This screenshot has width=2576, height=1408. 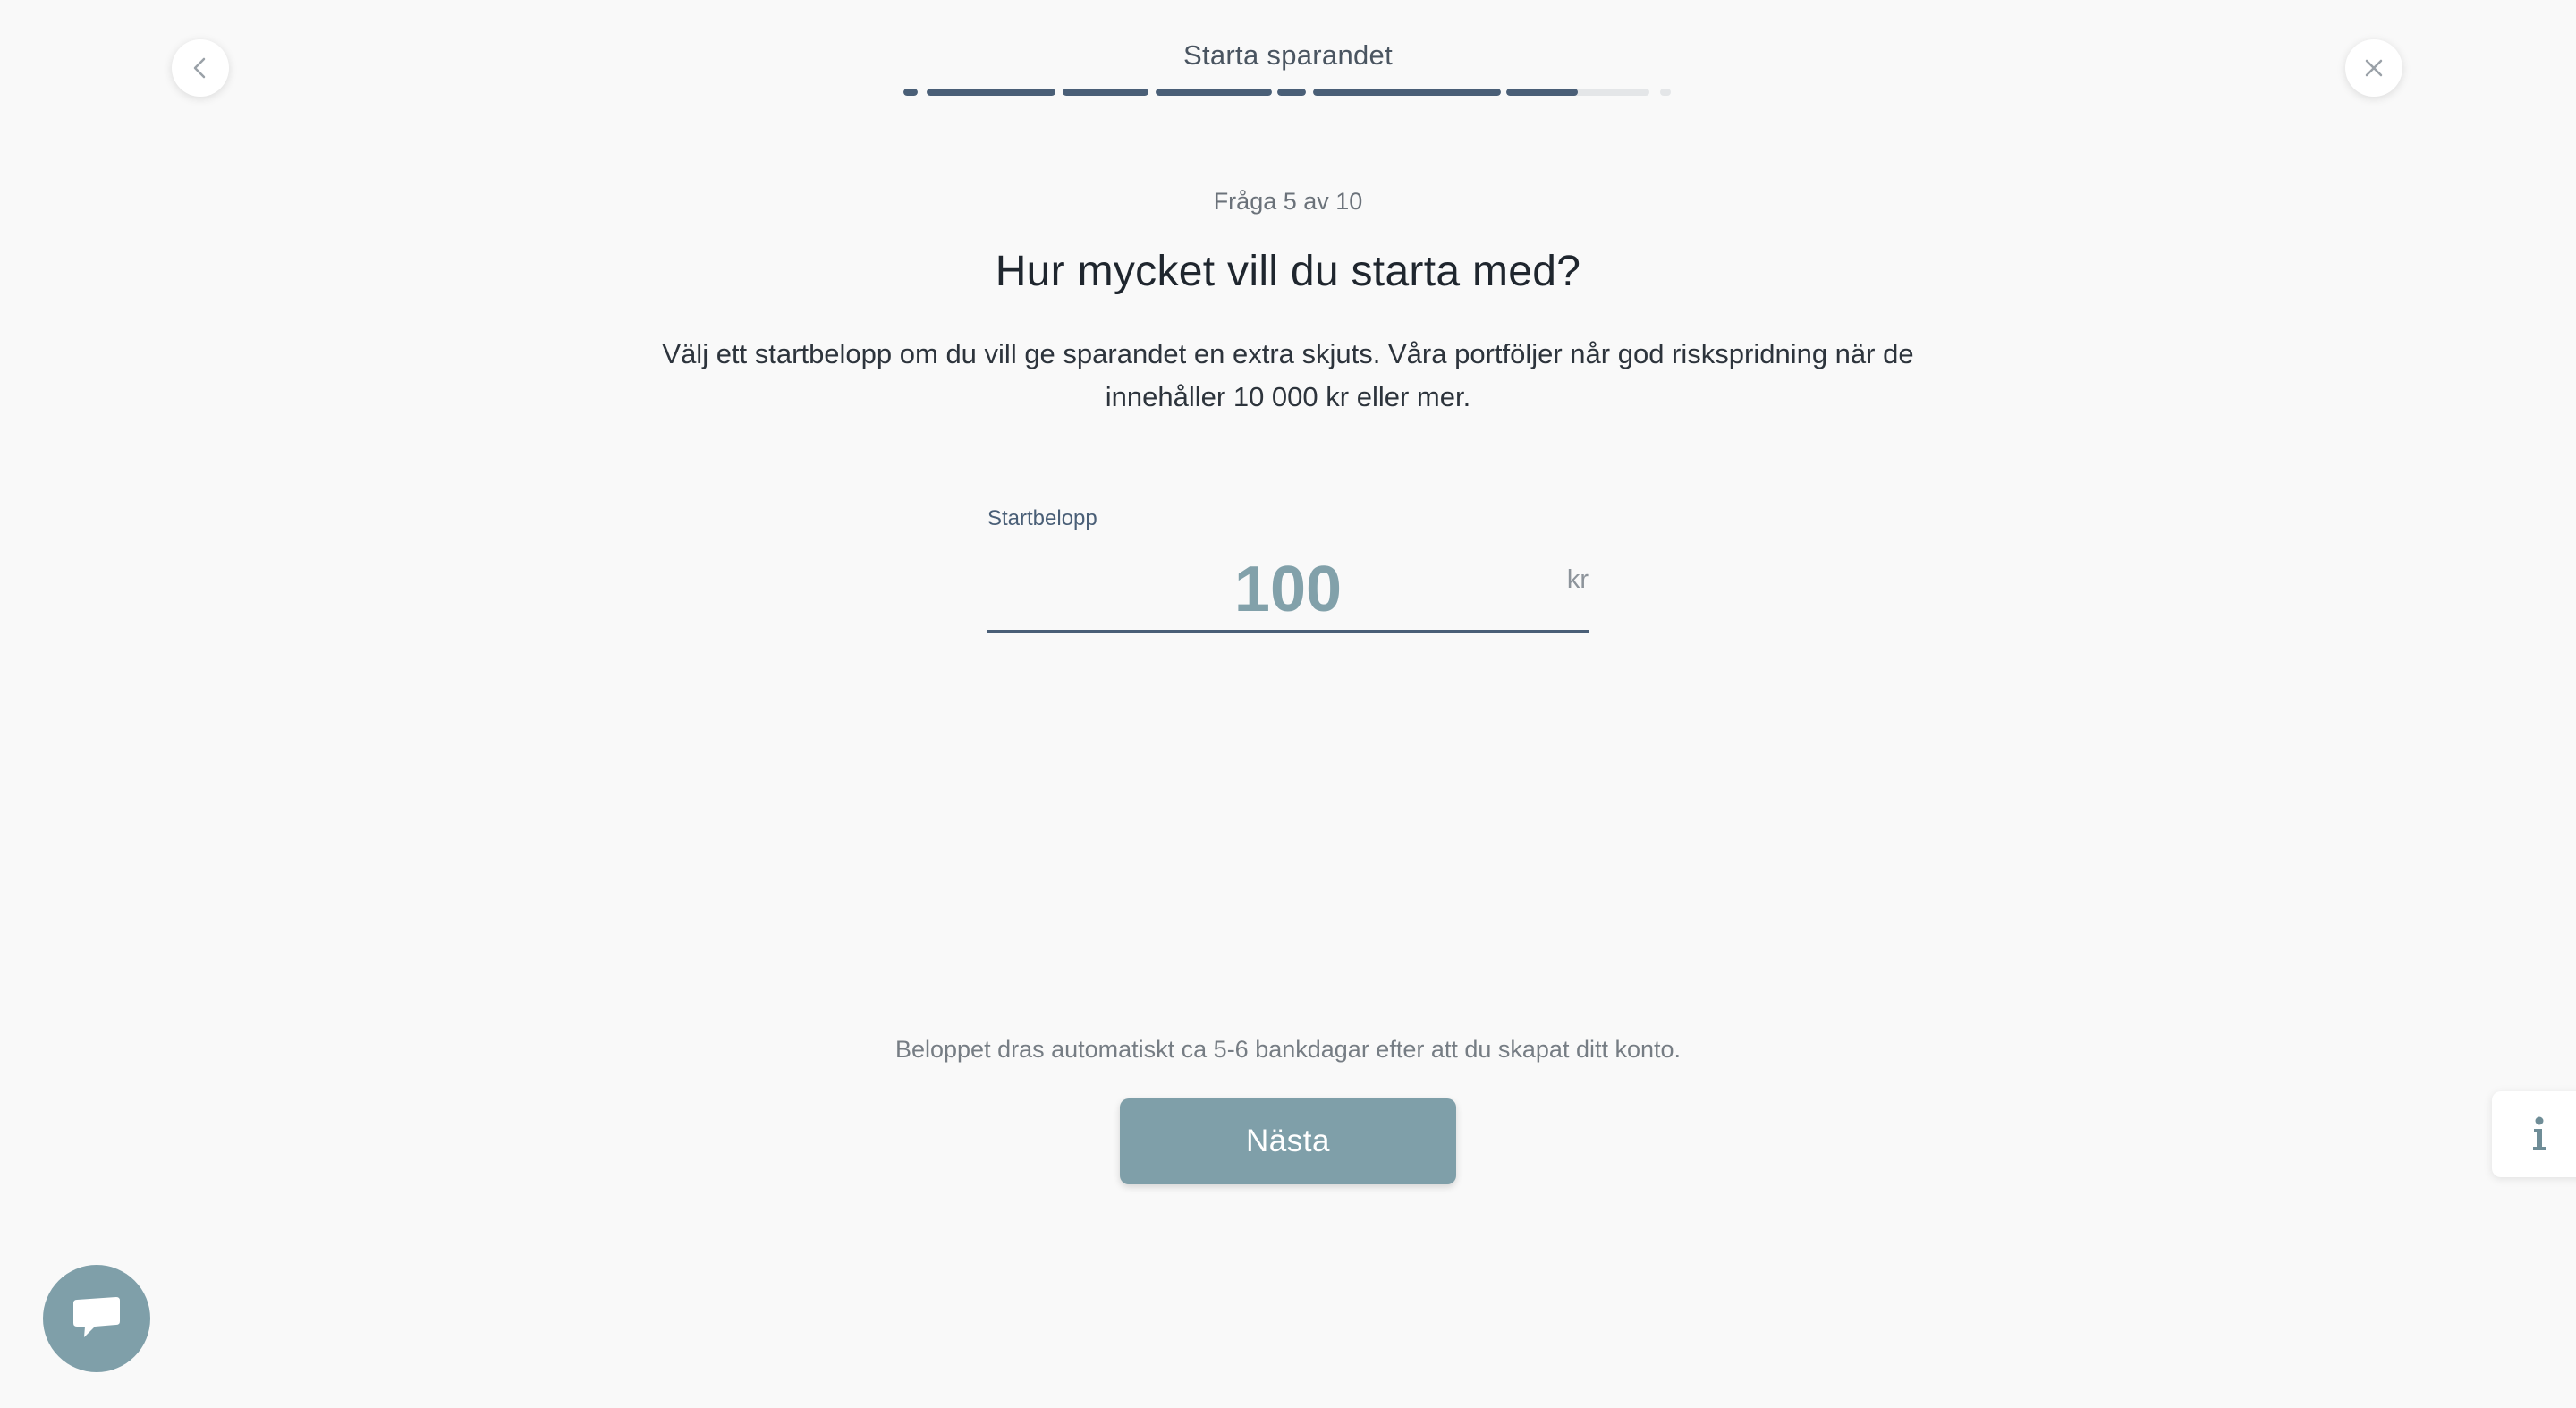 I want to click on info-button, so click(x=2534, y=1134).